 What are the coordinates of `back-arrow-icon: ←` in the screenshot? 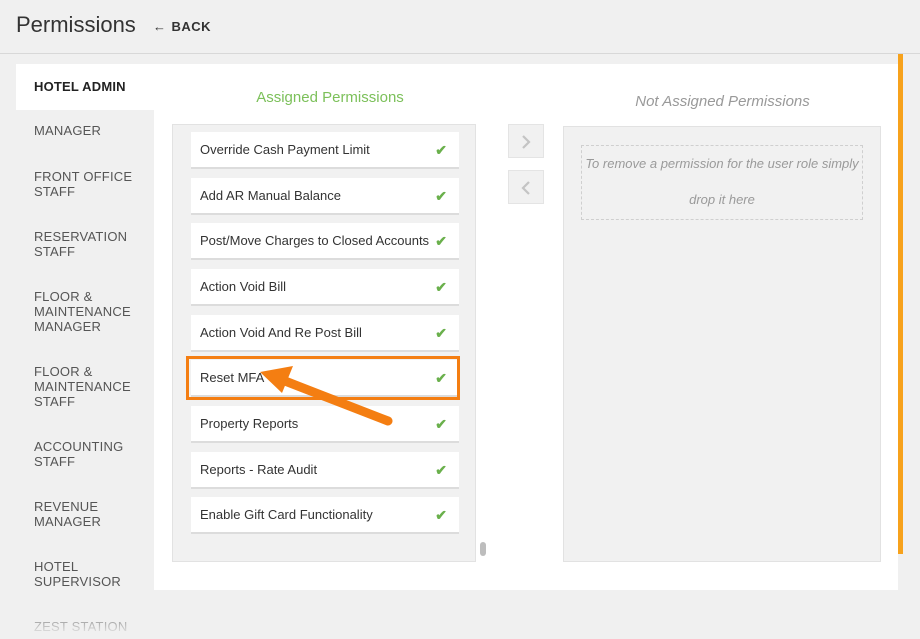 It's located at (160, 26).